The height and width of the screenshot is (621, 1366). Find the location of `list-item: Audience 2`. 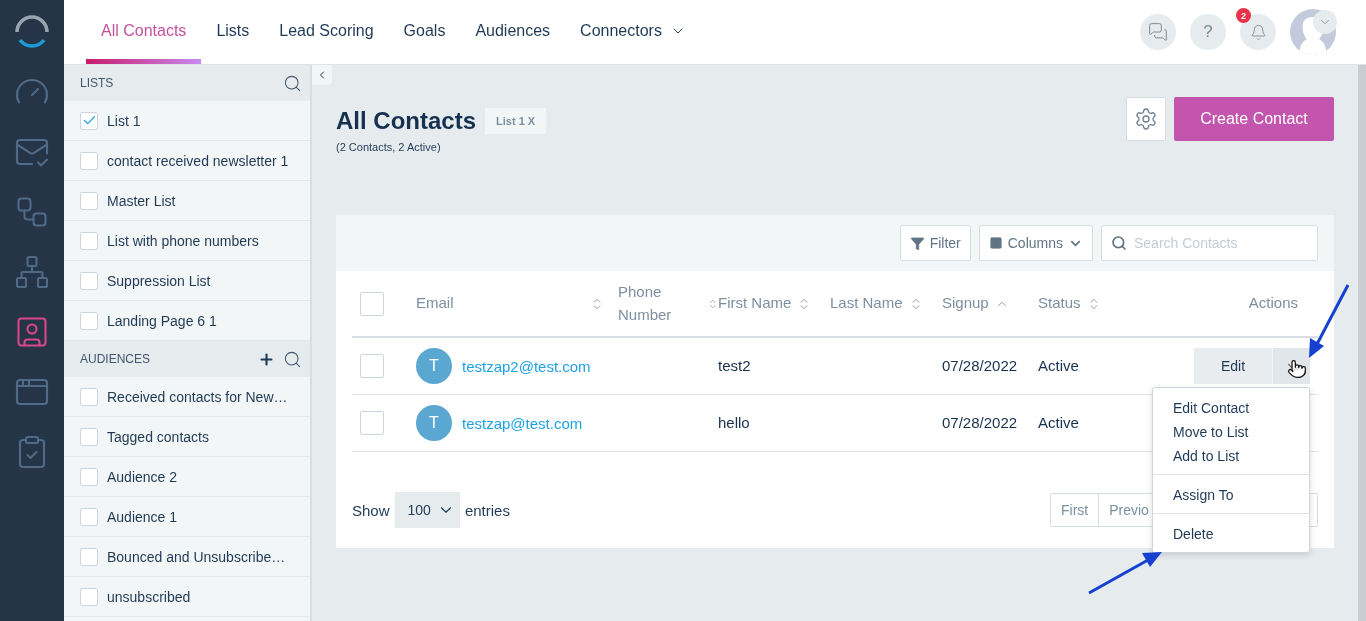

list-item: Audience 2 is located at coordinates (187, 477).